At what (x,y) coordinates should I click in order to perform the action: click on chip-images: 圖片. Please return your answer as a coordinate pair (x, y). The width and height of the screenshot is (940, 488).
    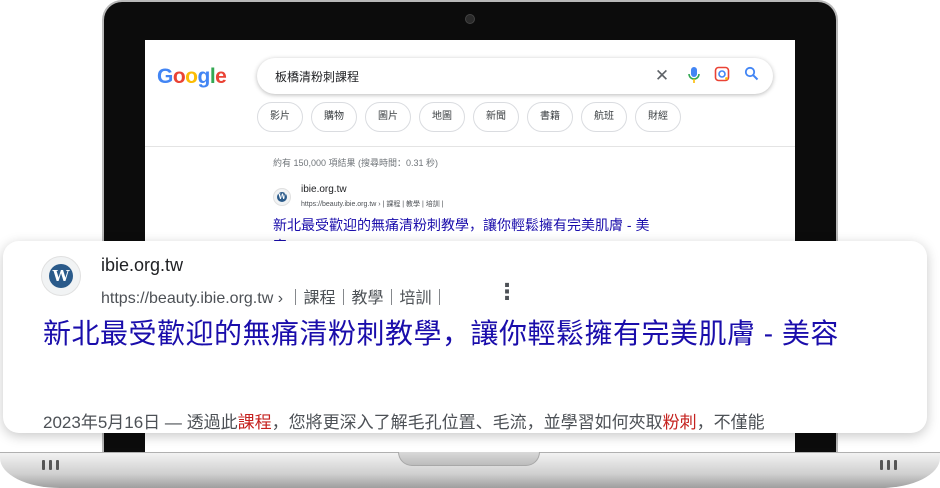
    Looking at the image, I should click on (388, 117).